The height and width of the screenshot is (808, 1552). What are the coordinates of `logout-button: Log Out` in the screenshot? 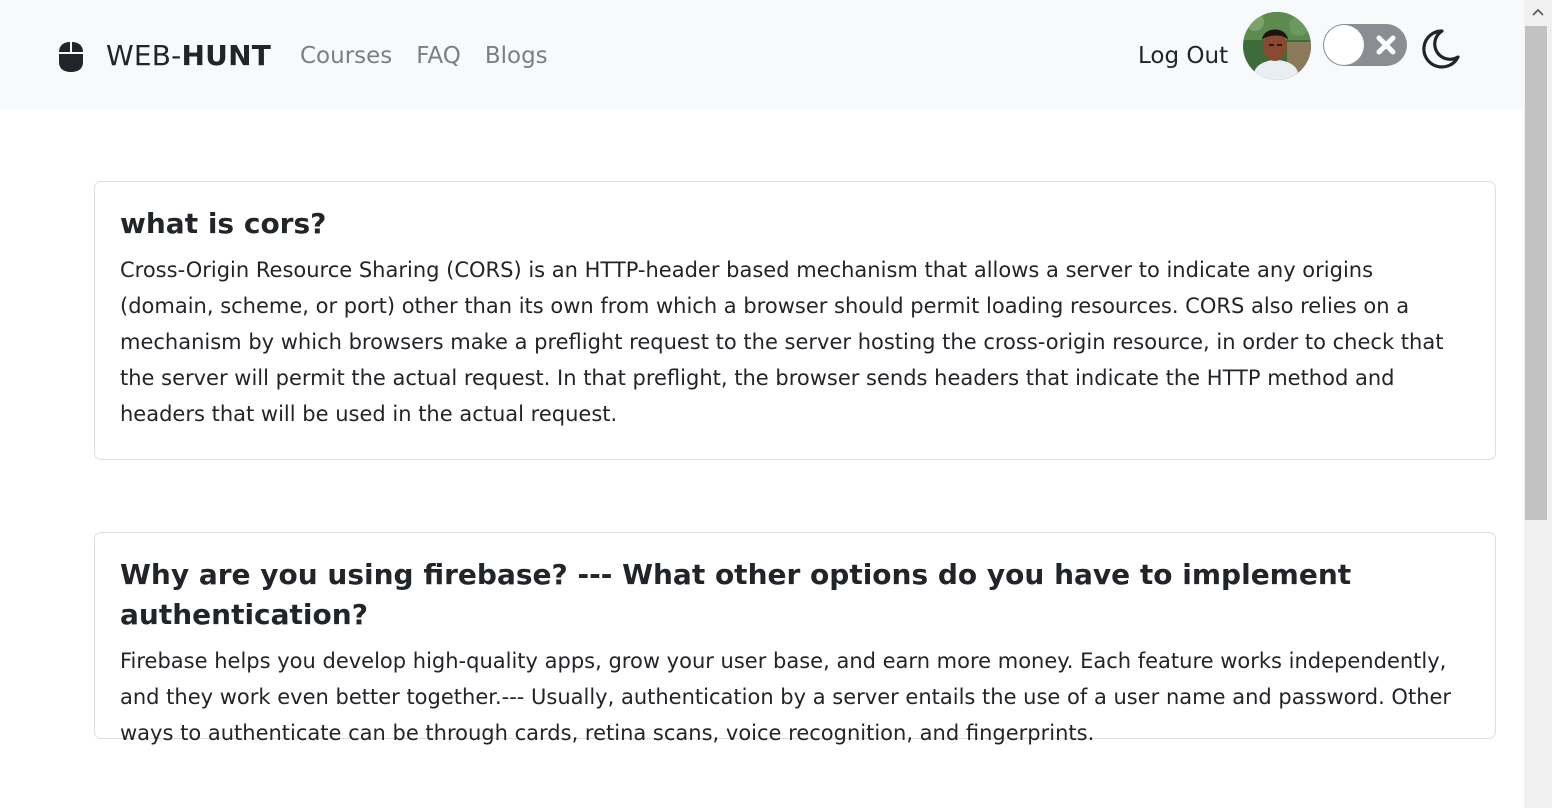 It's located at (1183, 56).